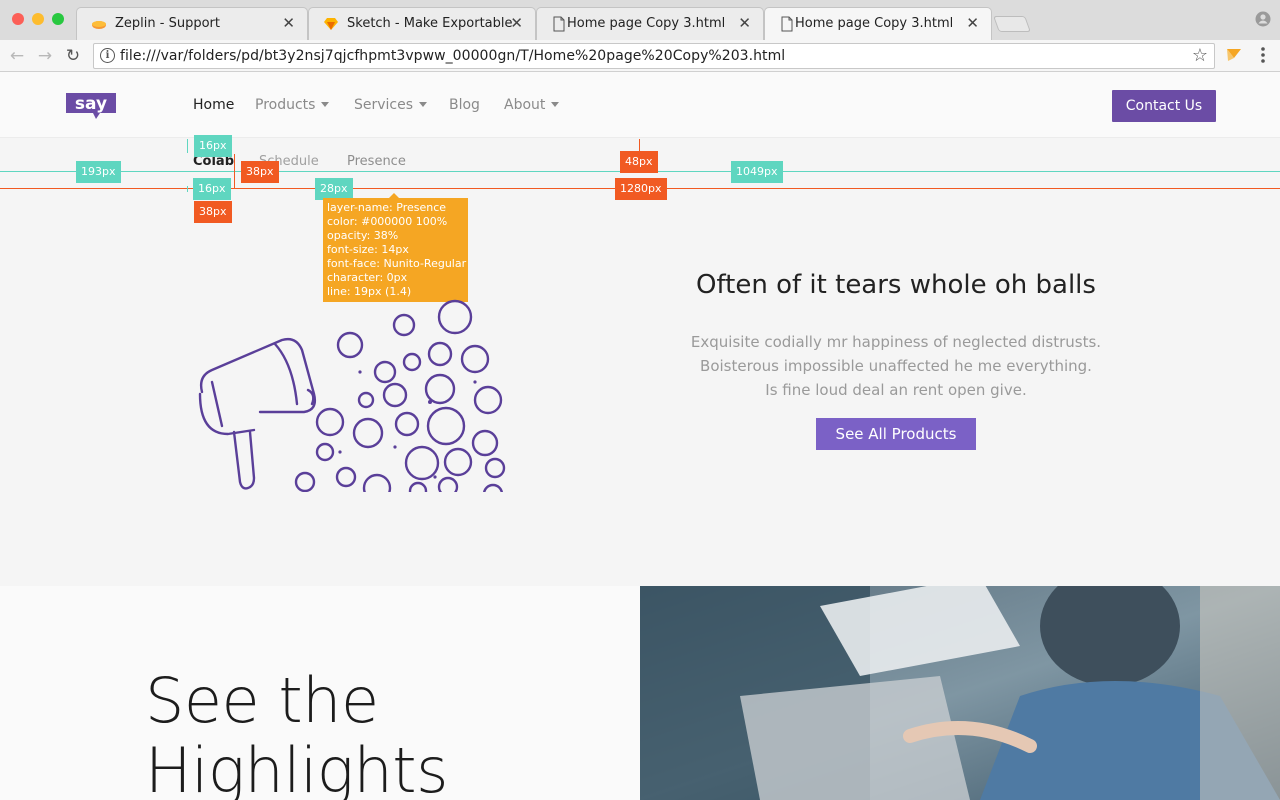  What do you see at coordinates (641, 189) in the screenshot?
I see `measure-badge: 1280px` at bounding box center [641, 189].